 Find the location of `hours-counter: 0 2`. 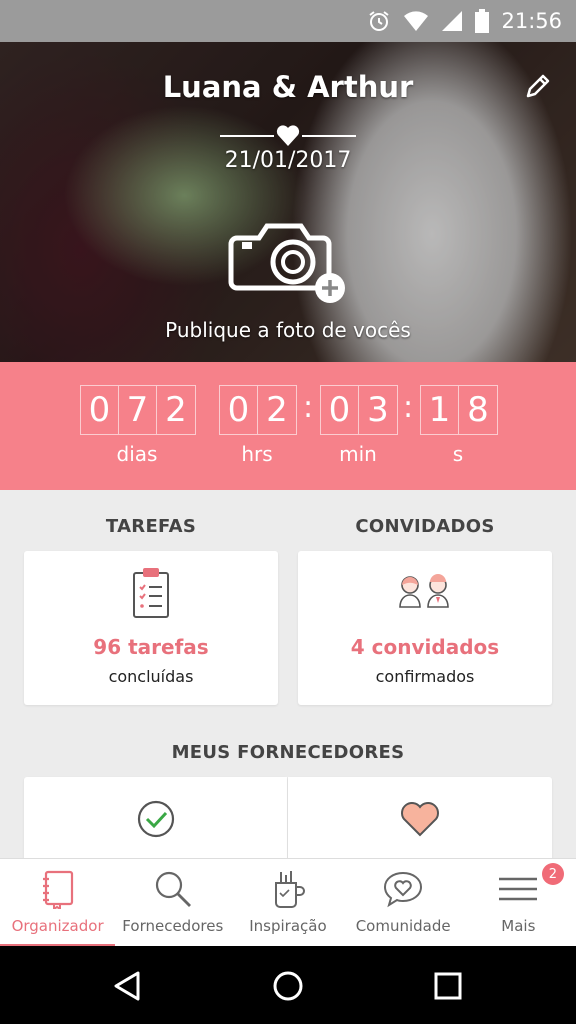

hours-counter: 0 2 is located at coordinates (258, 410).